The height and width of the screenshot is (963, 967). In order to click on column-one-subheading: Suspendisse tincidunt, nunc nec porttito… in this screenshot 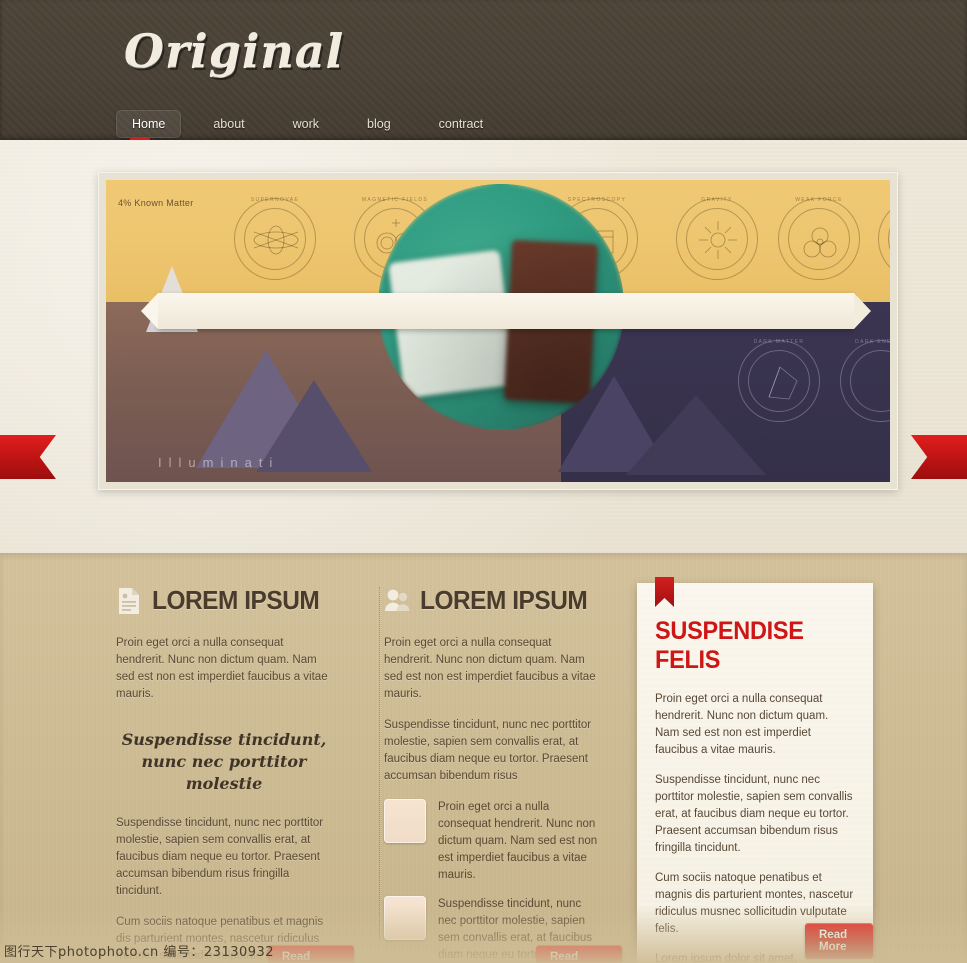, I will do `click(224, 762)`.